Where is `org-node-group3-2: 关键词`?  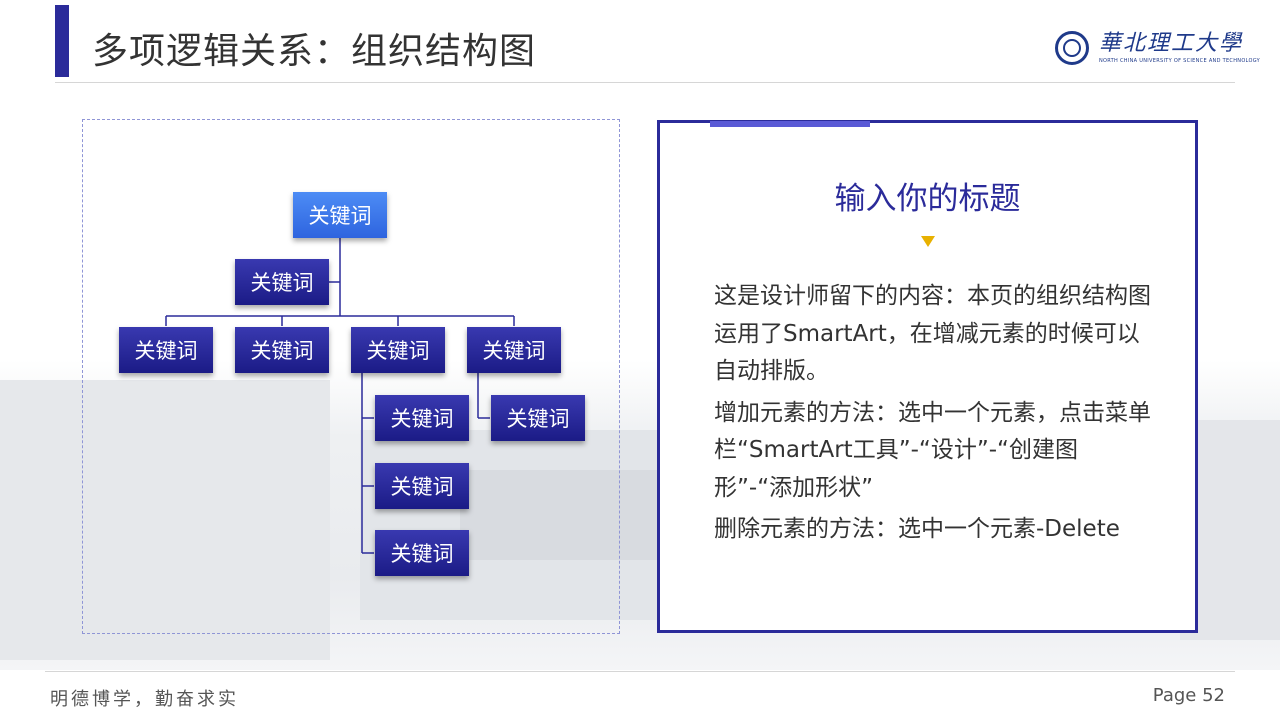
org-node-group3-2: 关键词 is located at coordinates (422, 486).